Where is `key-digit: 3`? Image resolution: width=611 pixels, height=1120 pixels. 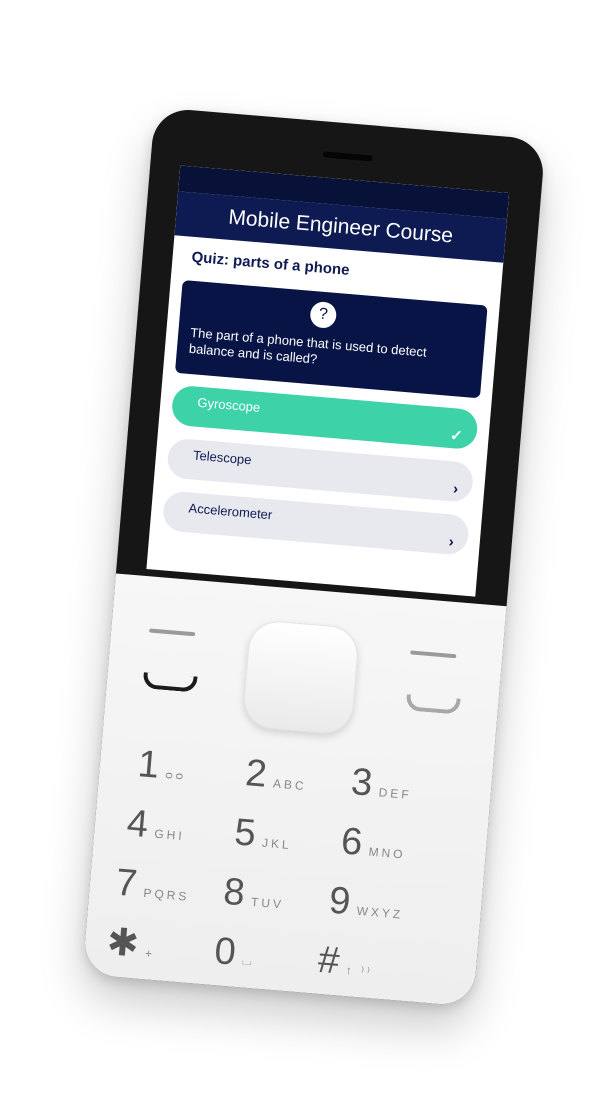 key-digit: 3 is located at coordinates (362, 782).